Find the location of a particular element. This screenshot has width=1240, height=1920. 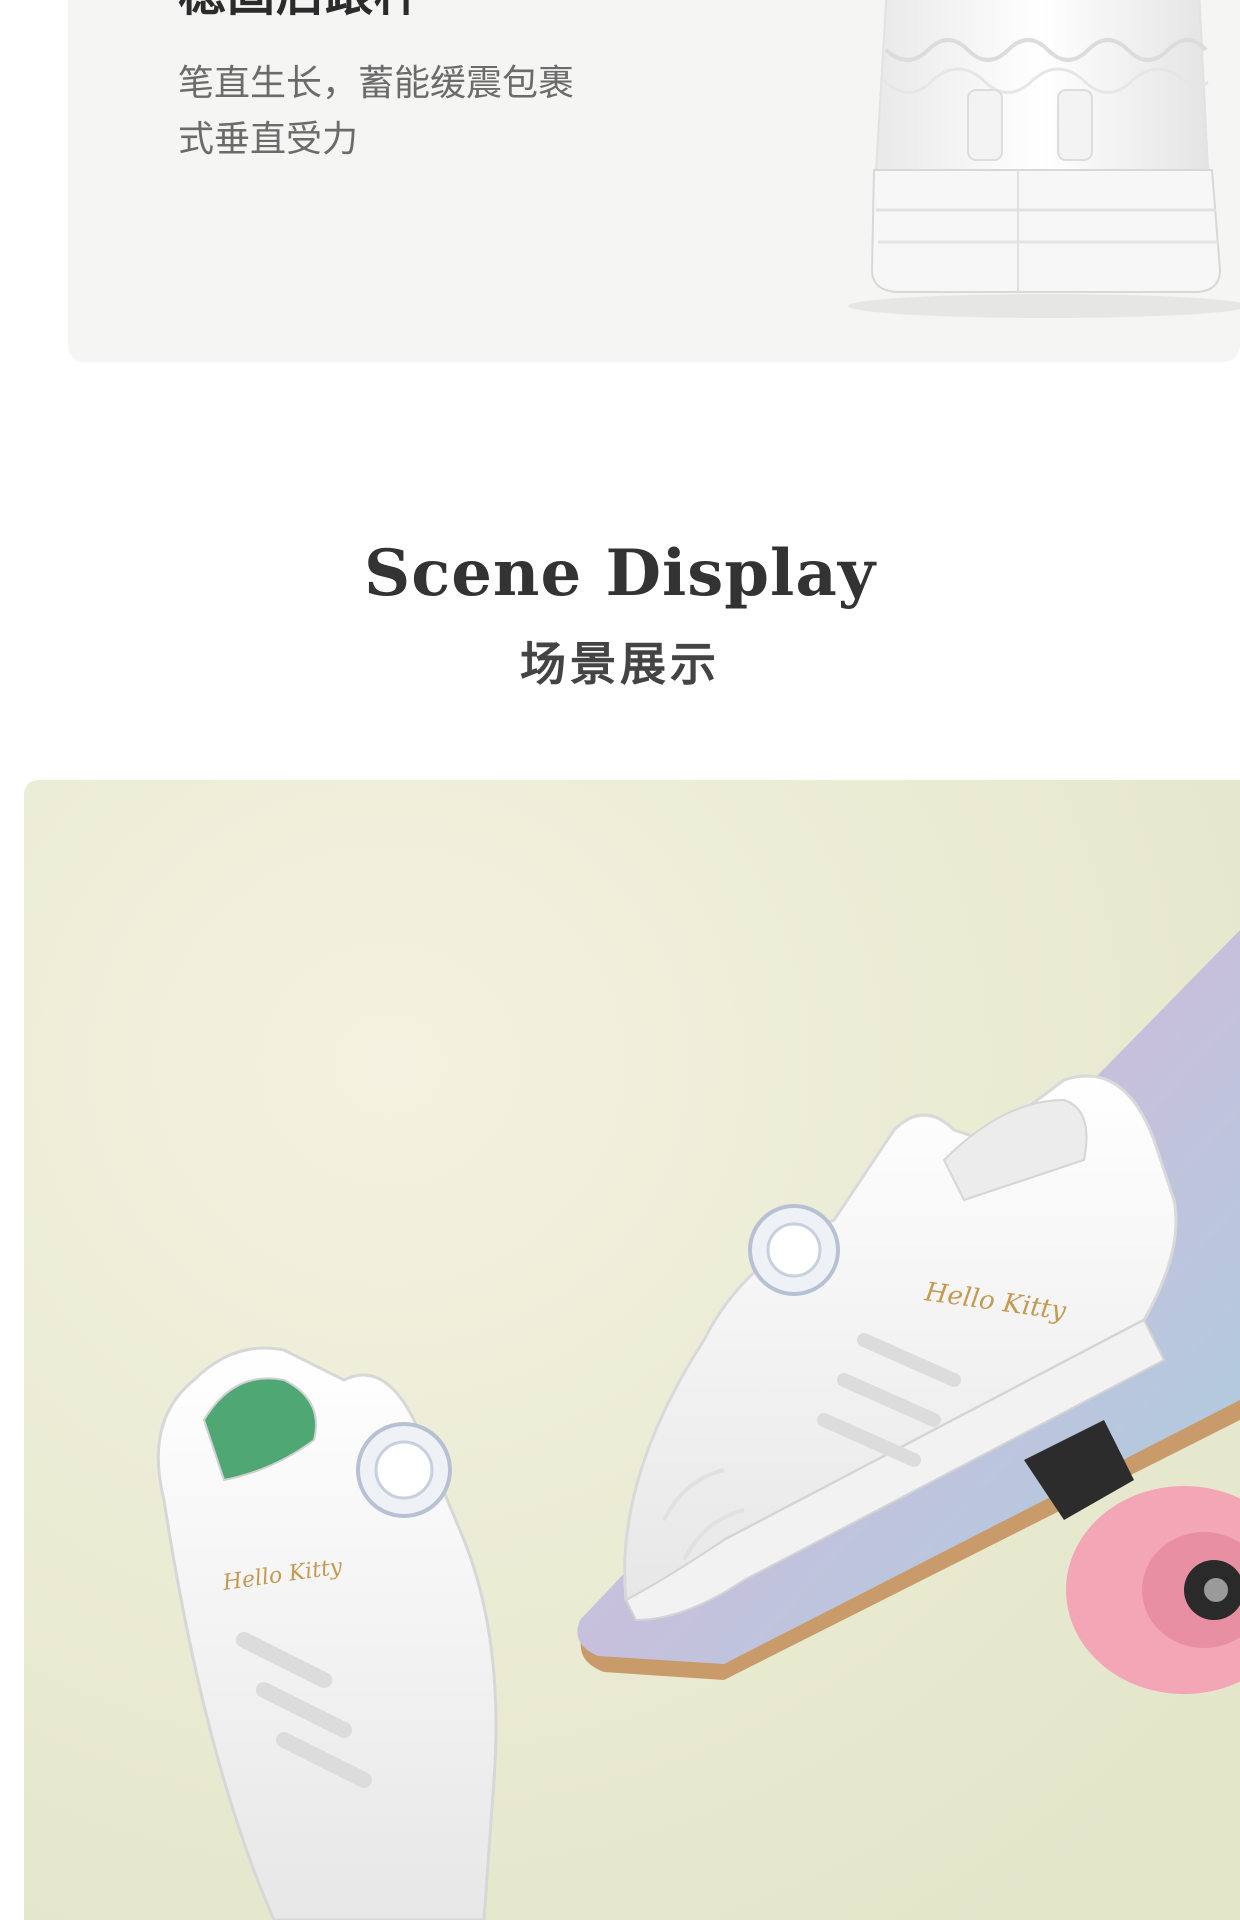

feature-title: 稳固后跟杯 is located at coordinates (300, 9).